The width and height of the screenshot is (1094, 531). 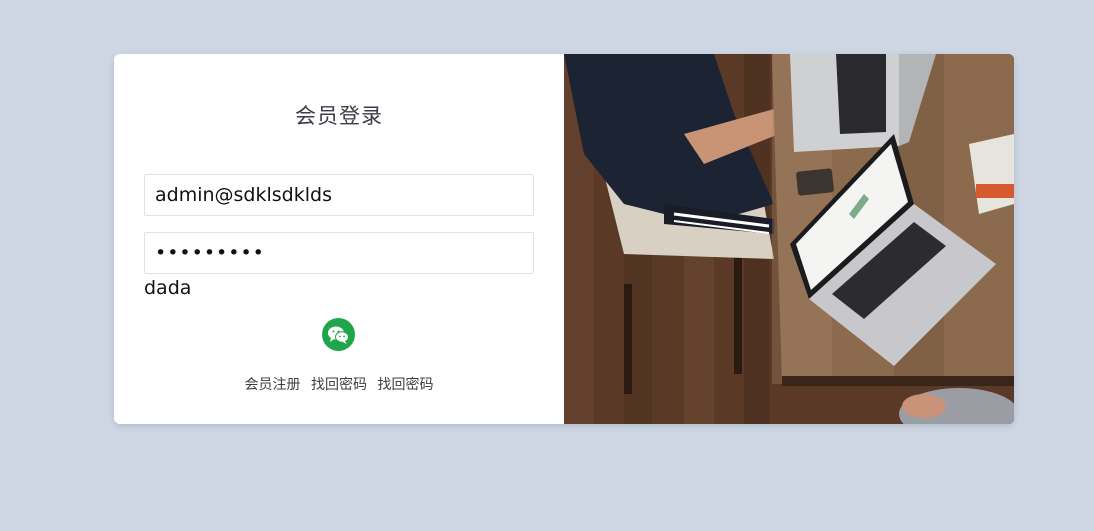 What do you see at coordinates (339, 195) in the screenshot?
I see `username-input` at bounding box center [339, 195].